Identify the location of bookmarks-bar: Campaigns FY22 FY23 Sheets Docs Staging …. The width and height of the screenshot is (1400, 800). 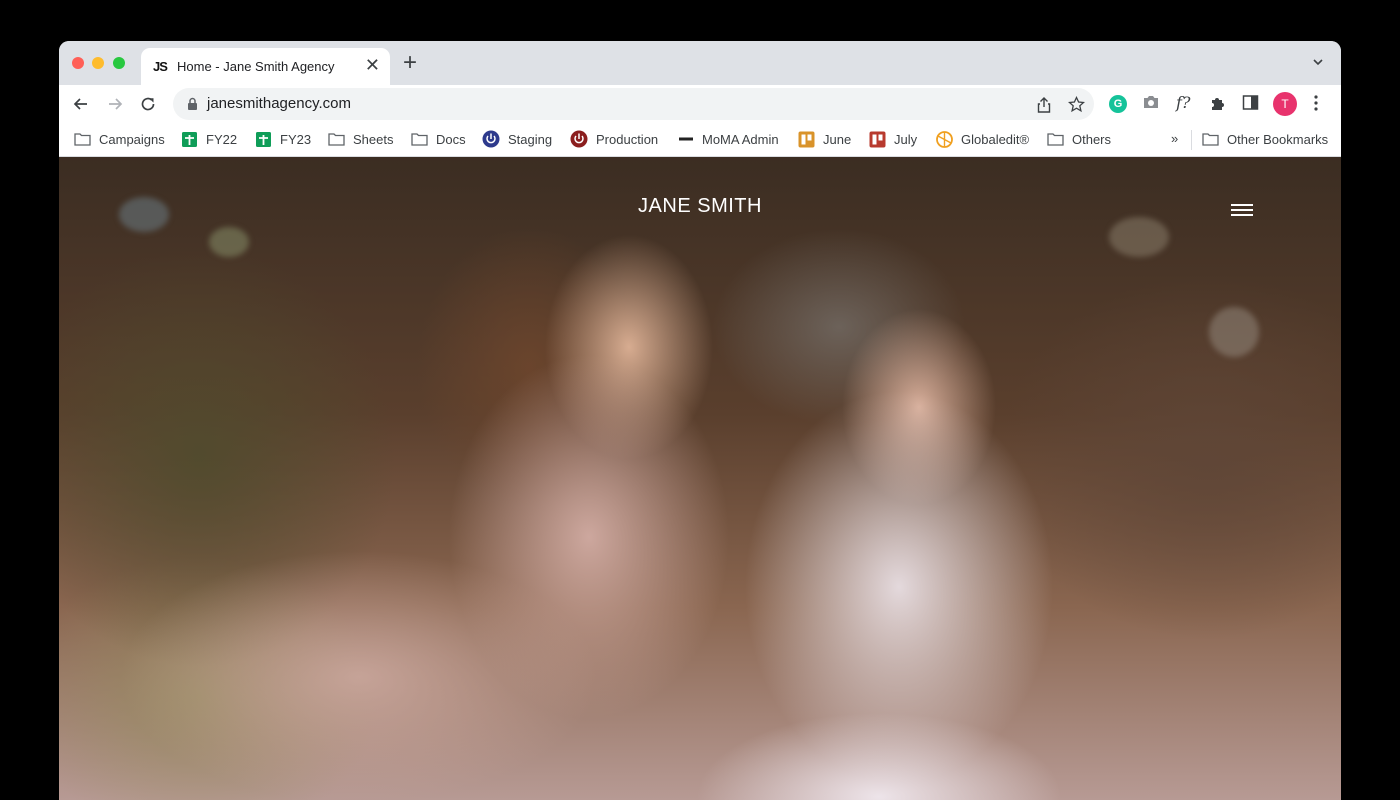
(700, 140).